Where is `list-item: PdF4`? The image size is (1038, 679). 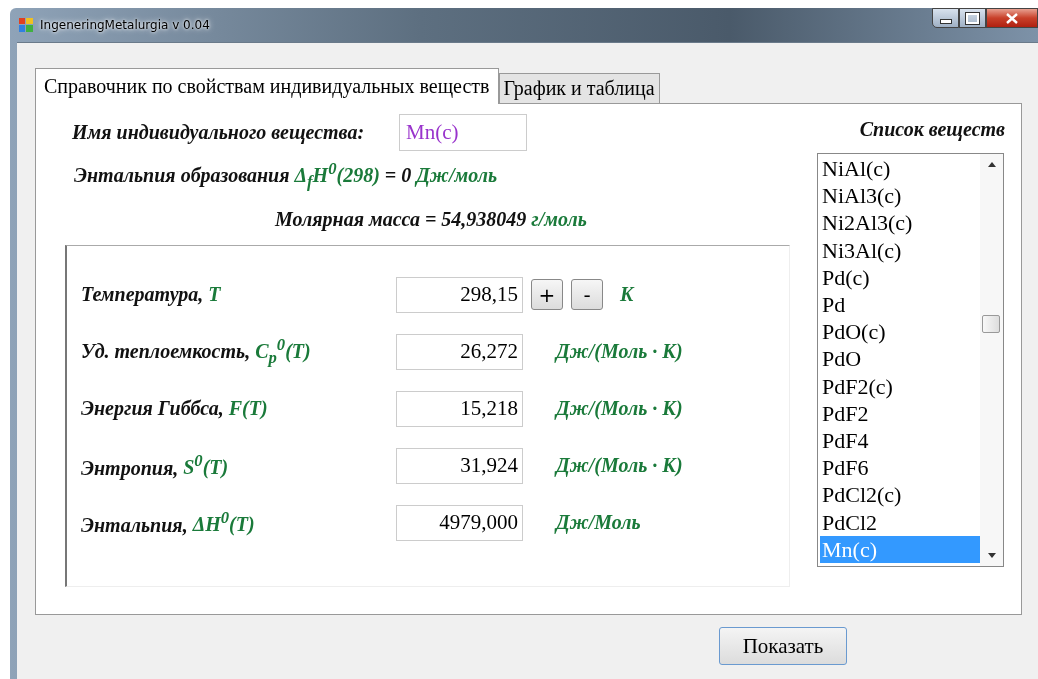 list-item: PdF4 is located at coordinates (900, 441).